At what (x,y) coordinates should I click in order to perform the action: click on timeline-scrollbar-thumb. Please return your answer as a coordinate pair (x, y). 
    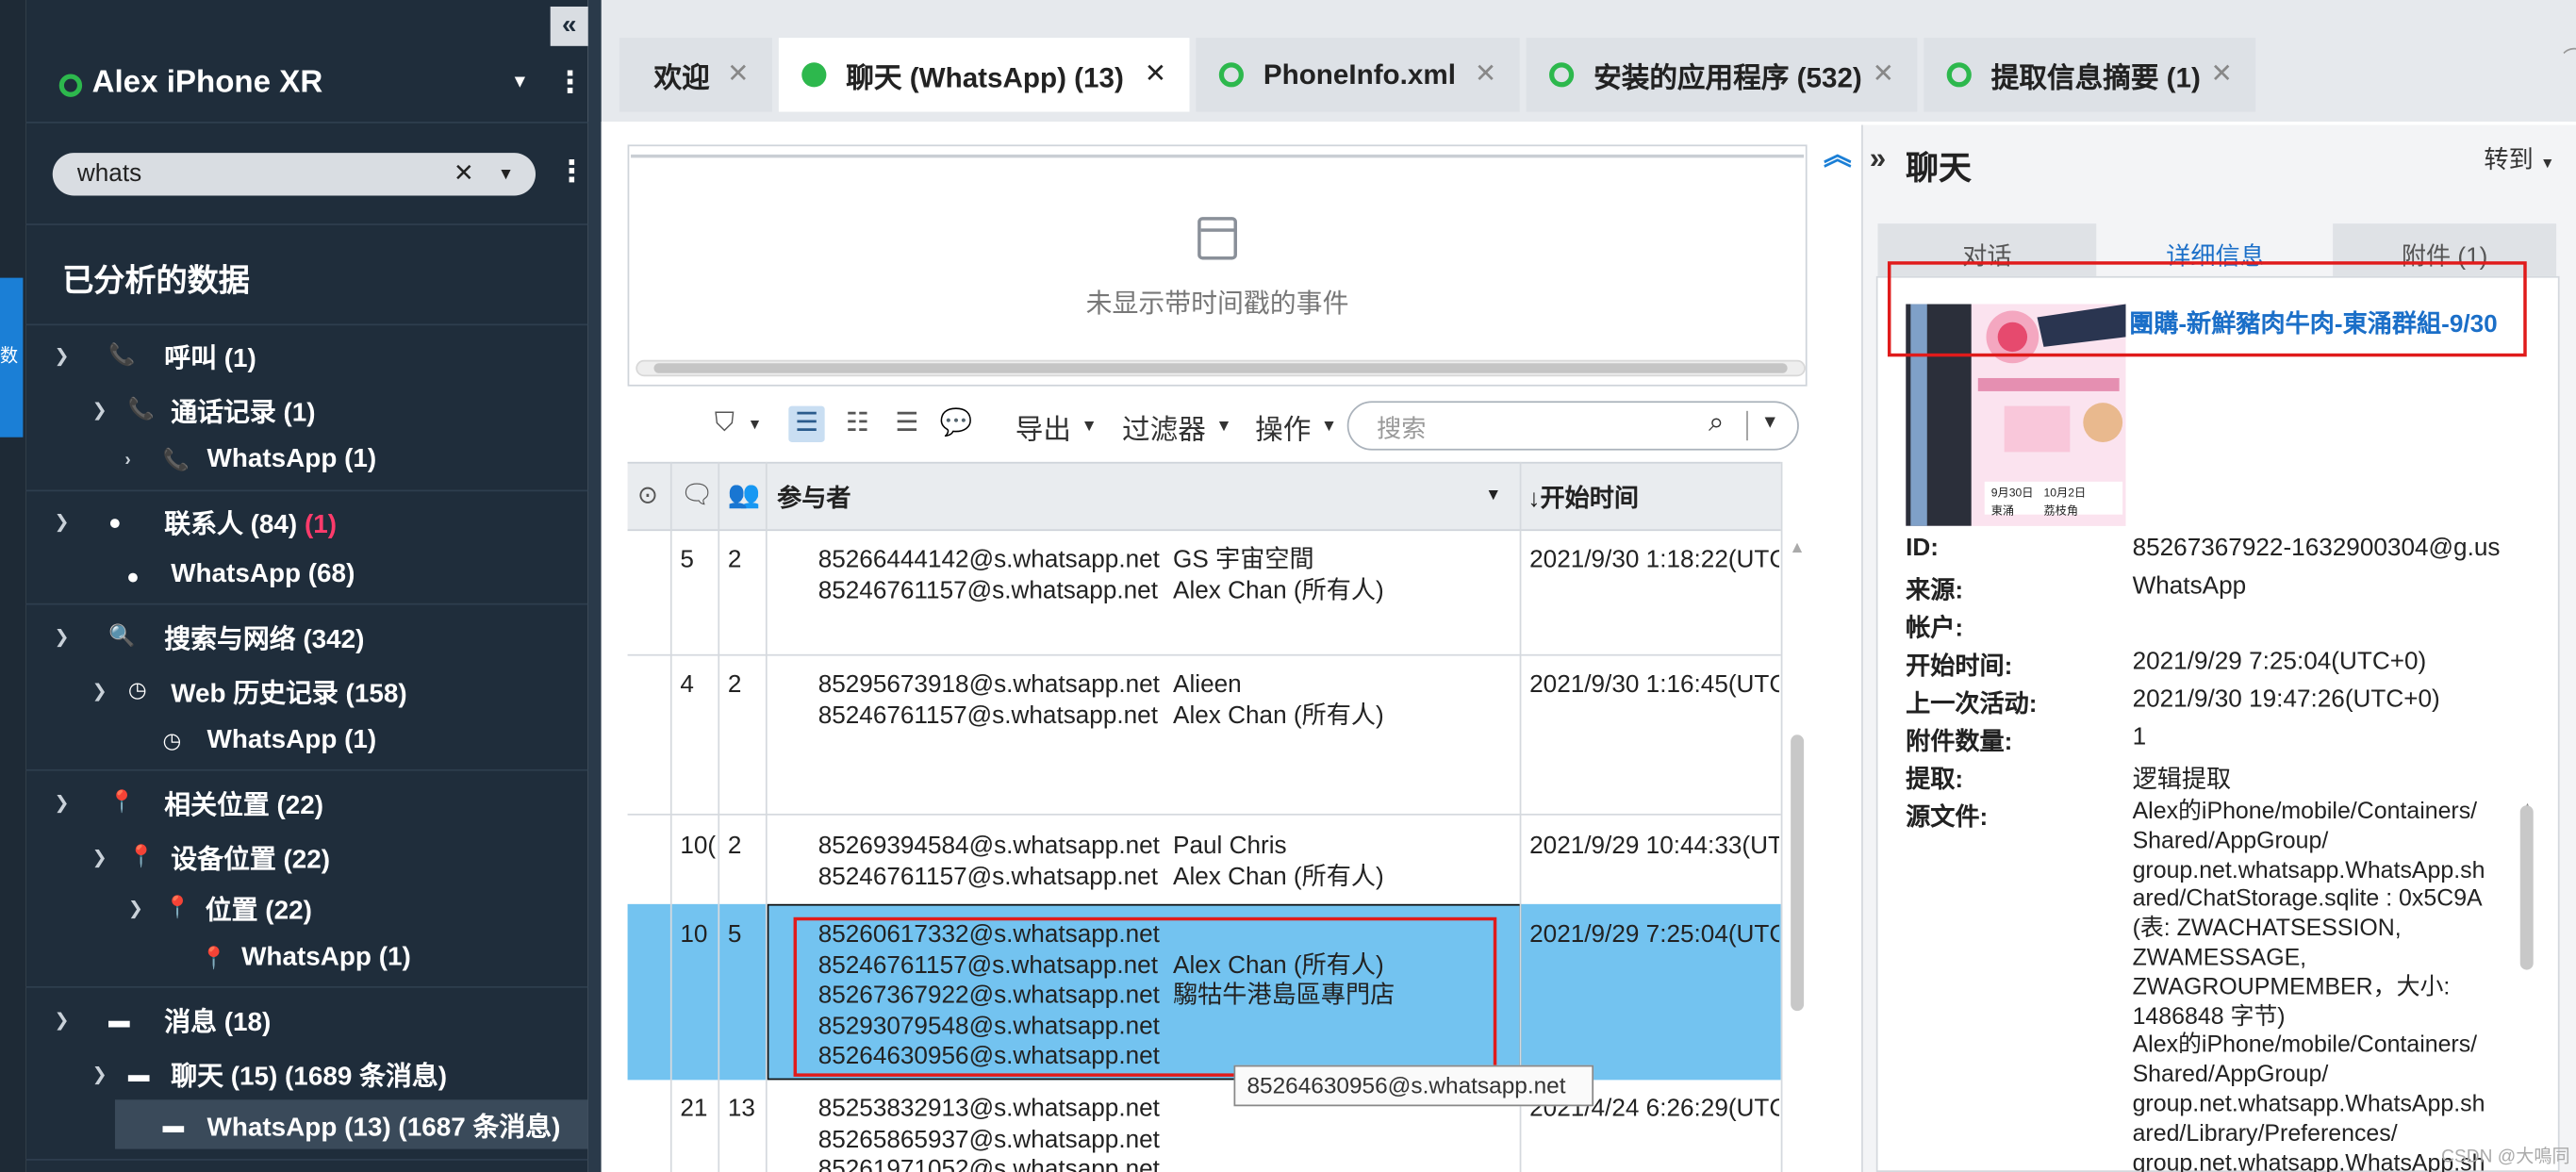
    Looking at the image, I should click on (1220, 368).